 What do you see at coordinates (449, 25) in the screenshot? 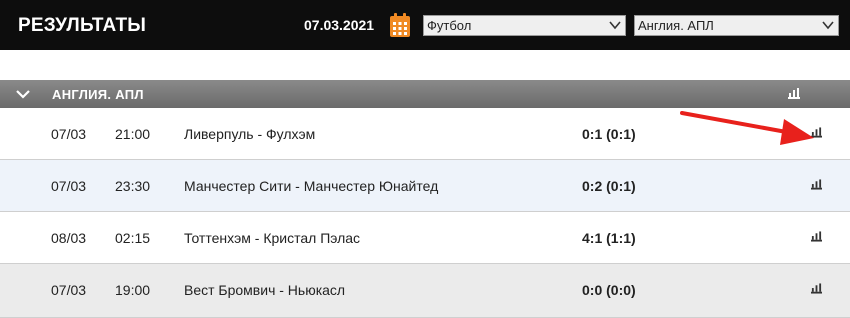
I see `sport-select-value: Футбол` at bounding box center [449, 25].